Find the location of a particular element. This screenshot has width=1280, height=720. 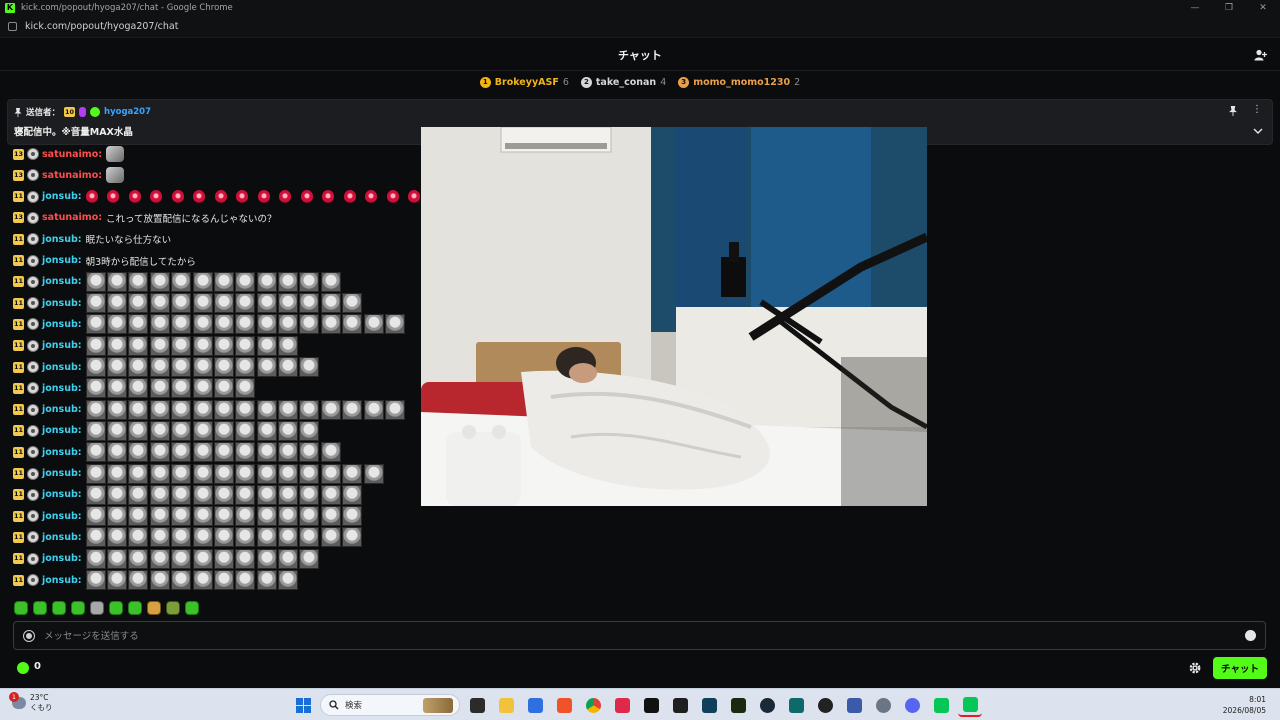

pinned-sender-name: hyoga207 is located at coordinates (127, 112).